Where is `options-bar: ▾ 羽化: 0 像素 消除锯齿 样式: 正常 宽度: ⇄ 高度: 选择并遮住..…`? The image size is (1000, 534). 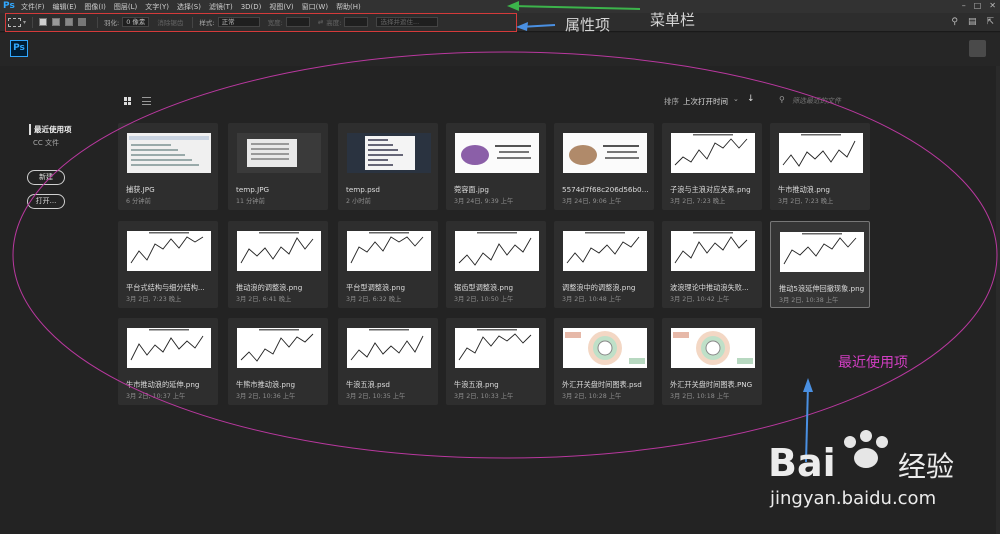 options-bar: ▾ 羽化: 0 像素 消除锯齿 样式: 正常 宽度: ⇄ 高度: 选择并遮住..… is located at coordinates (500, 22).